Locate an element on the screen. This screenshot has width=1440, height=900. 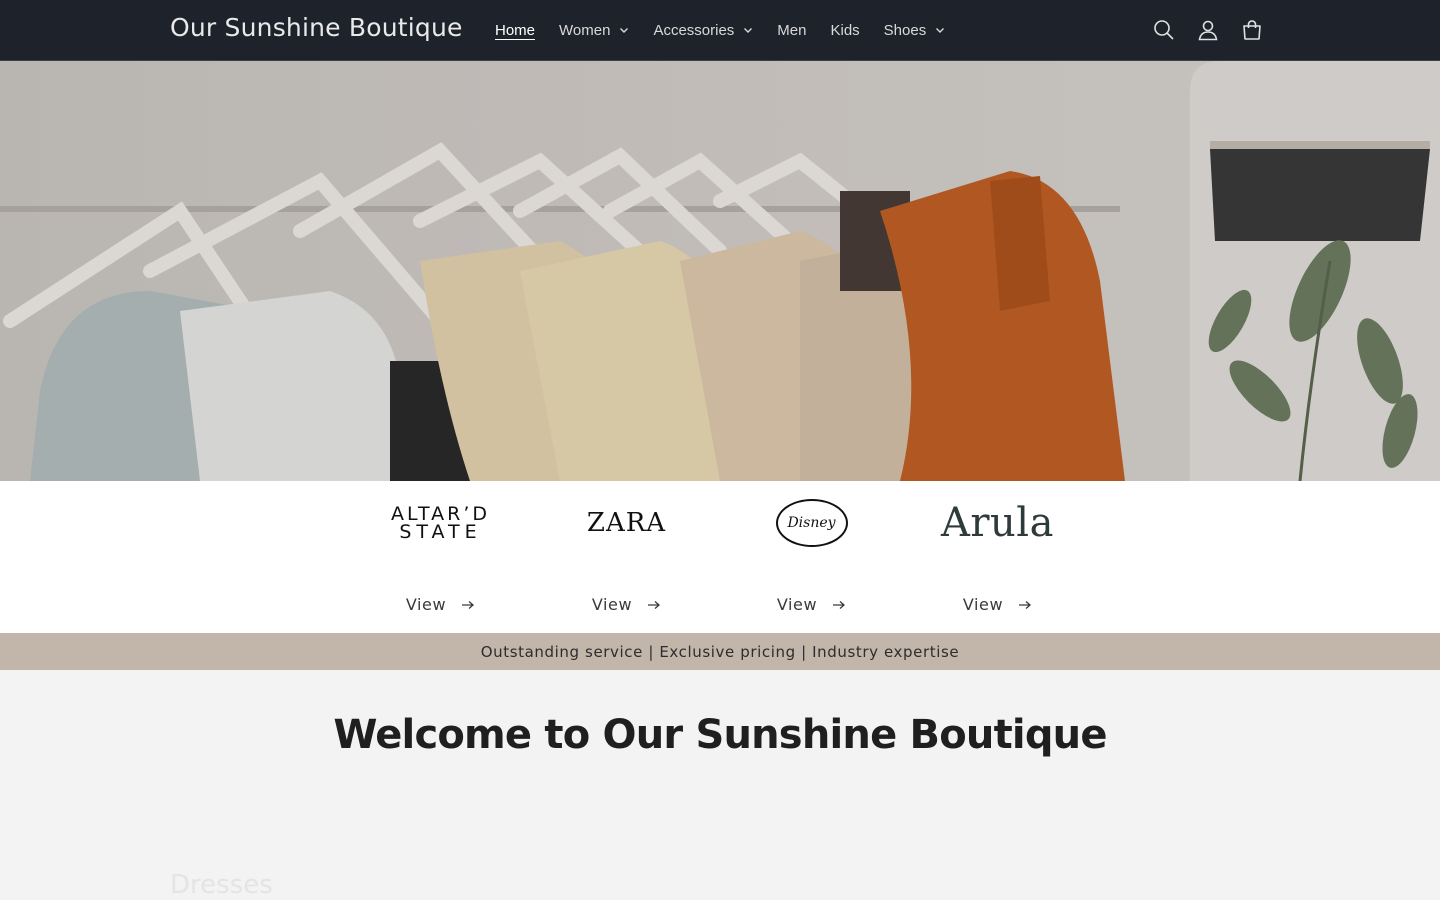
store-logo: Our Sunshine Boutique is located at coordinates (316, 27).